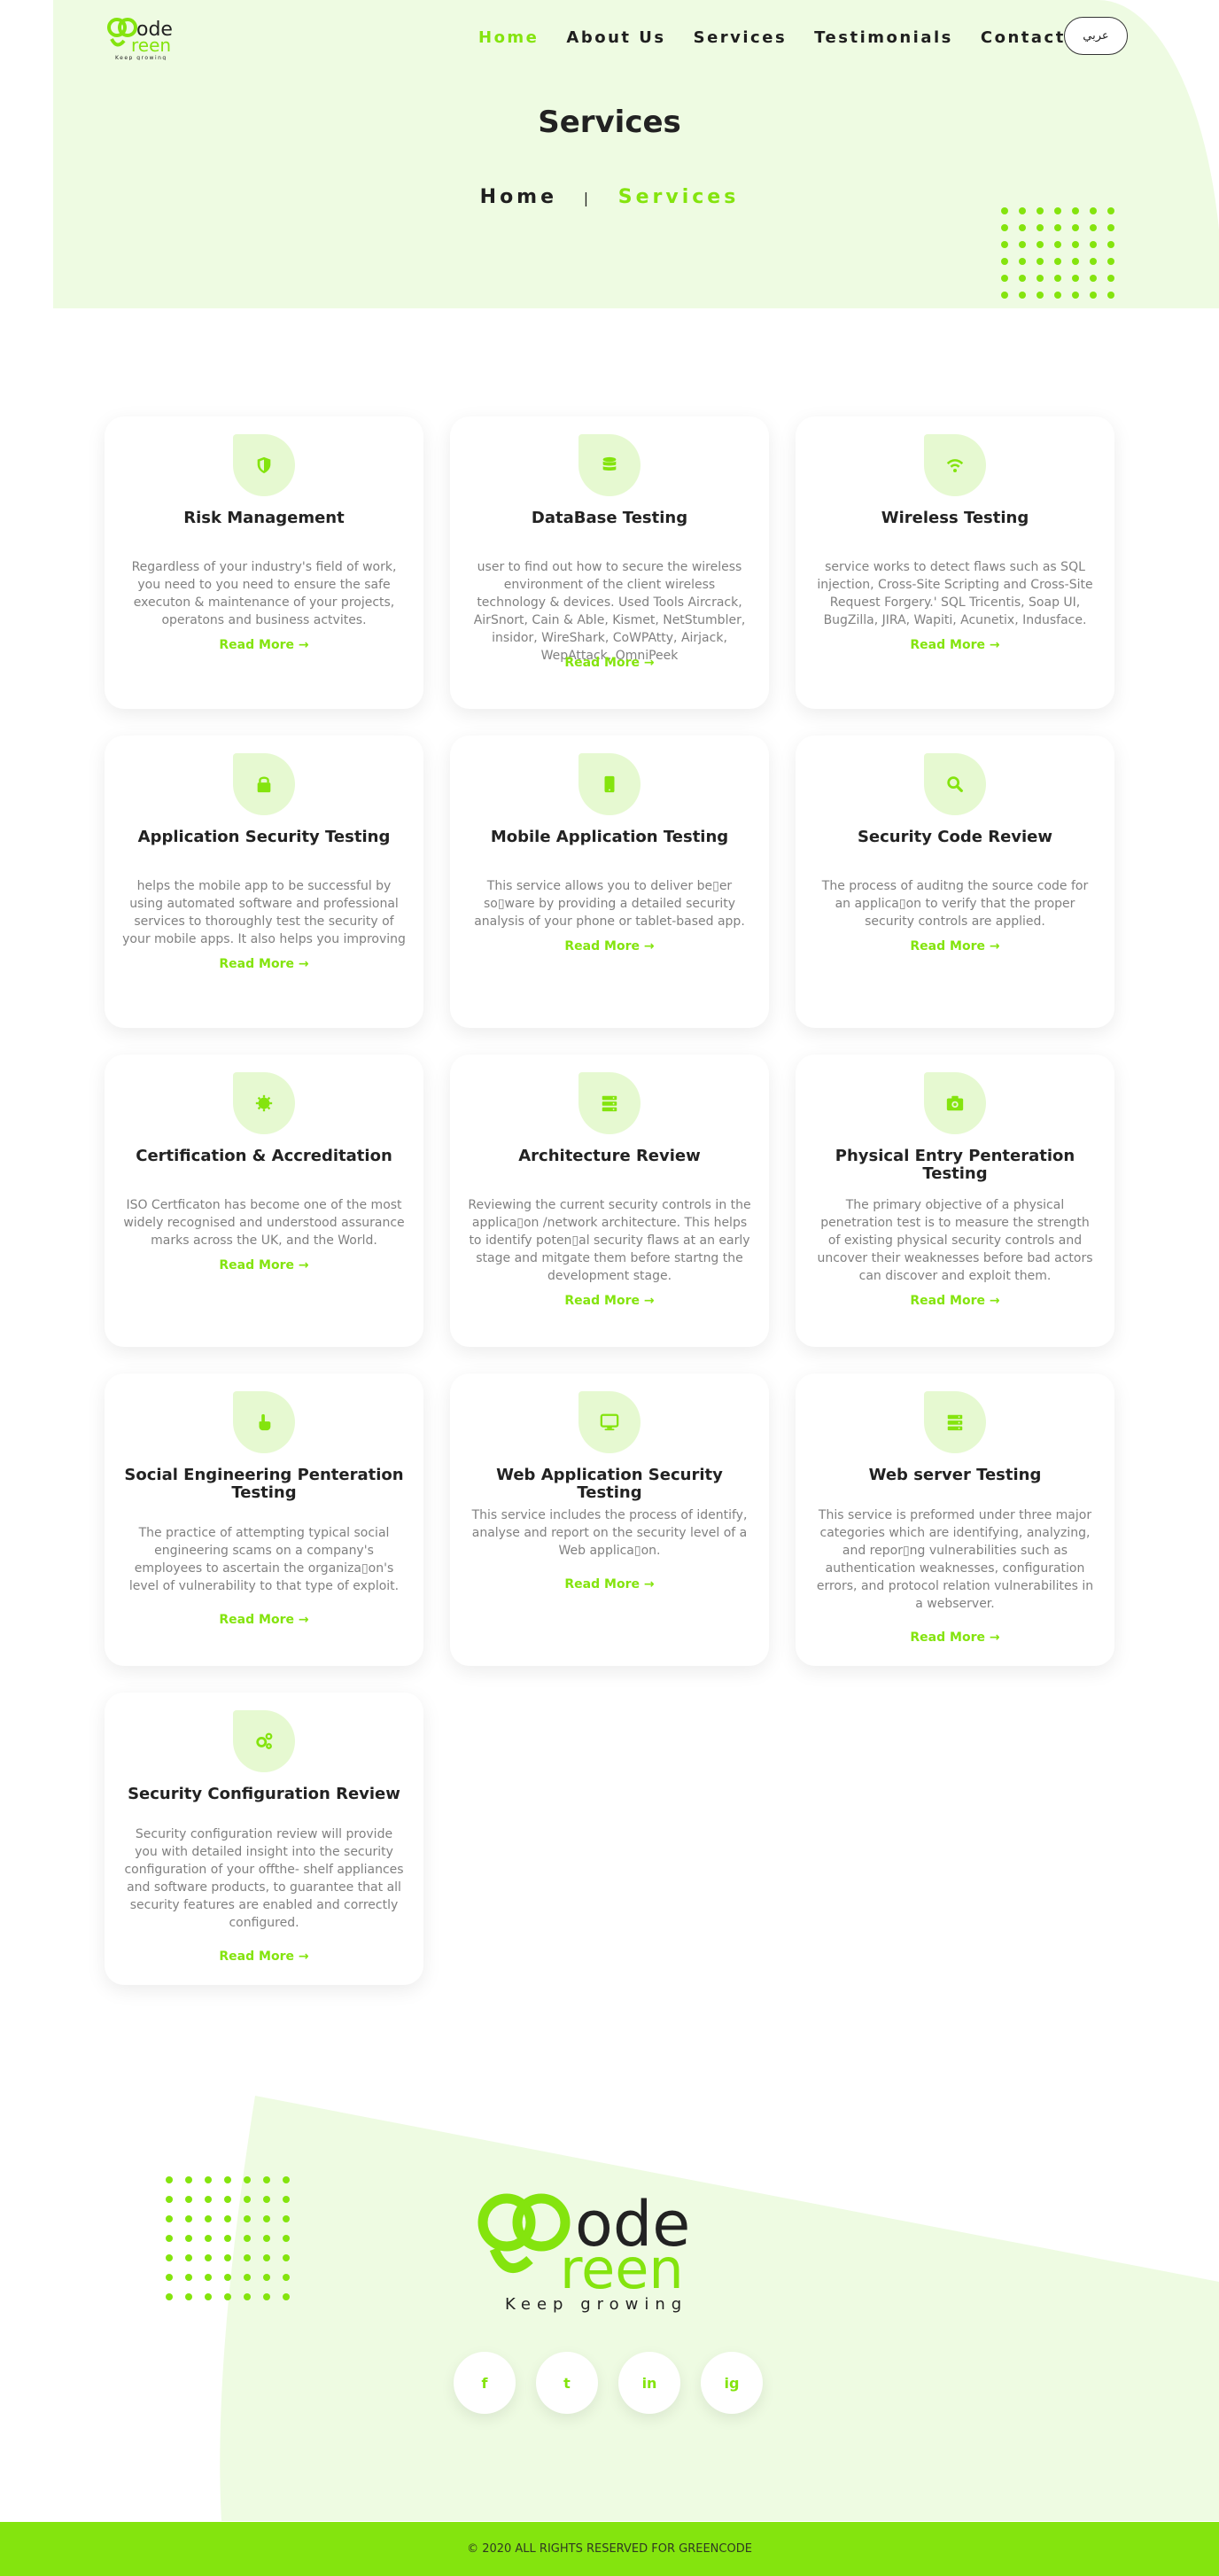  I want to click on service-title: Mobile Application Testing, so click(609, 837).